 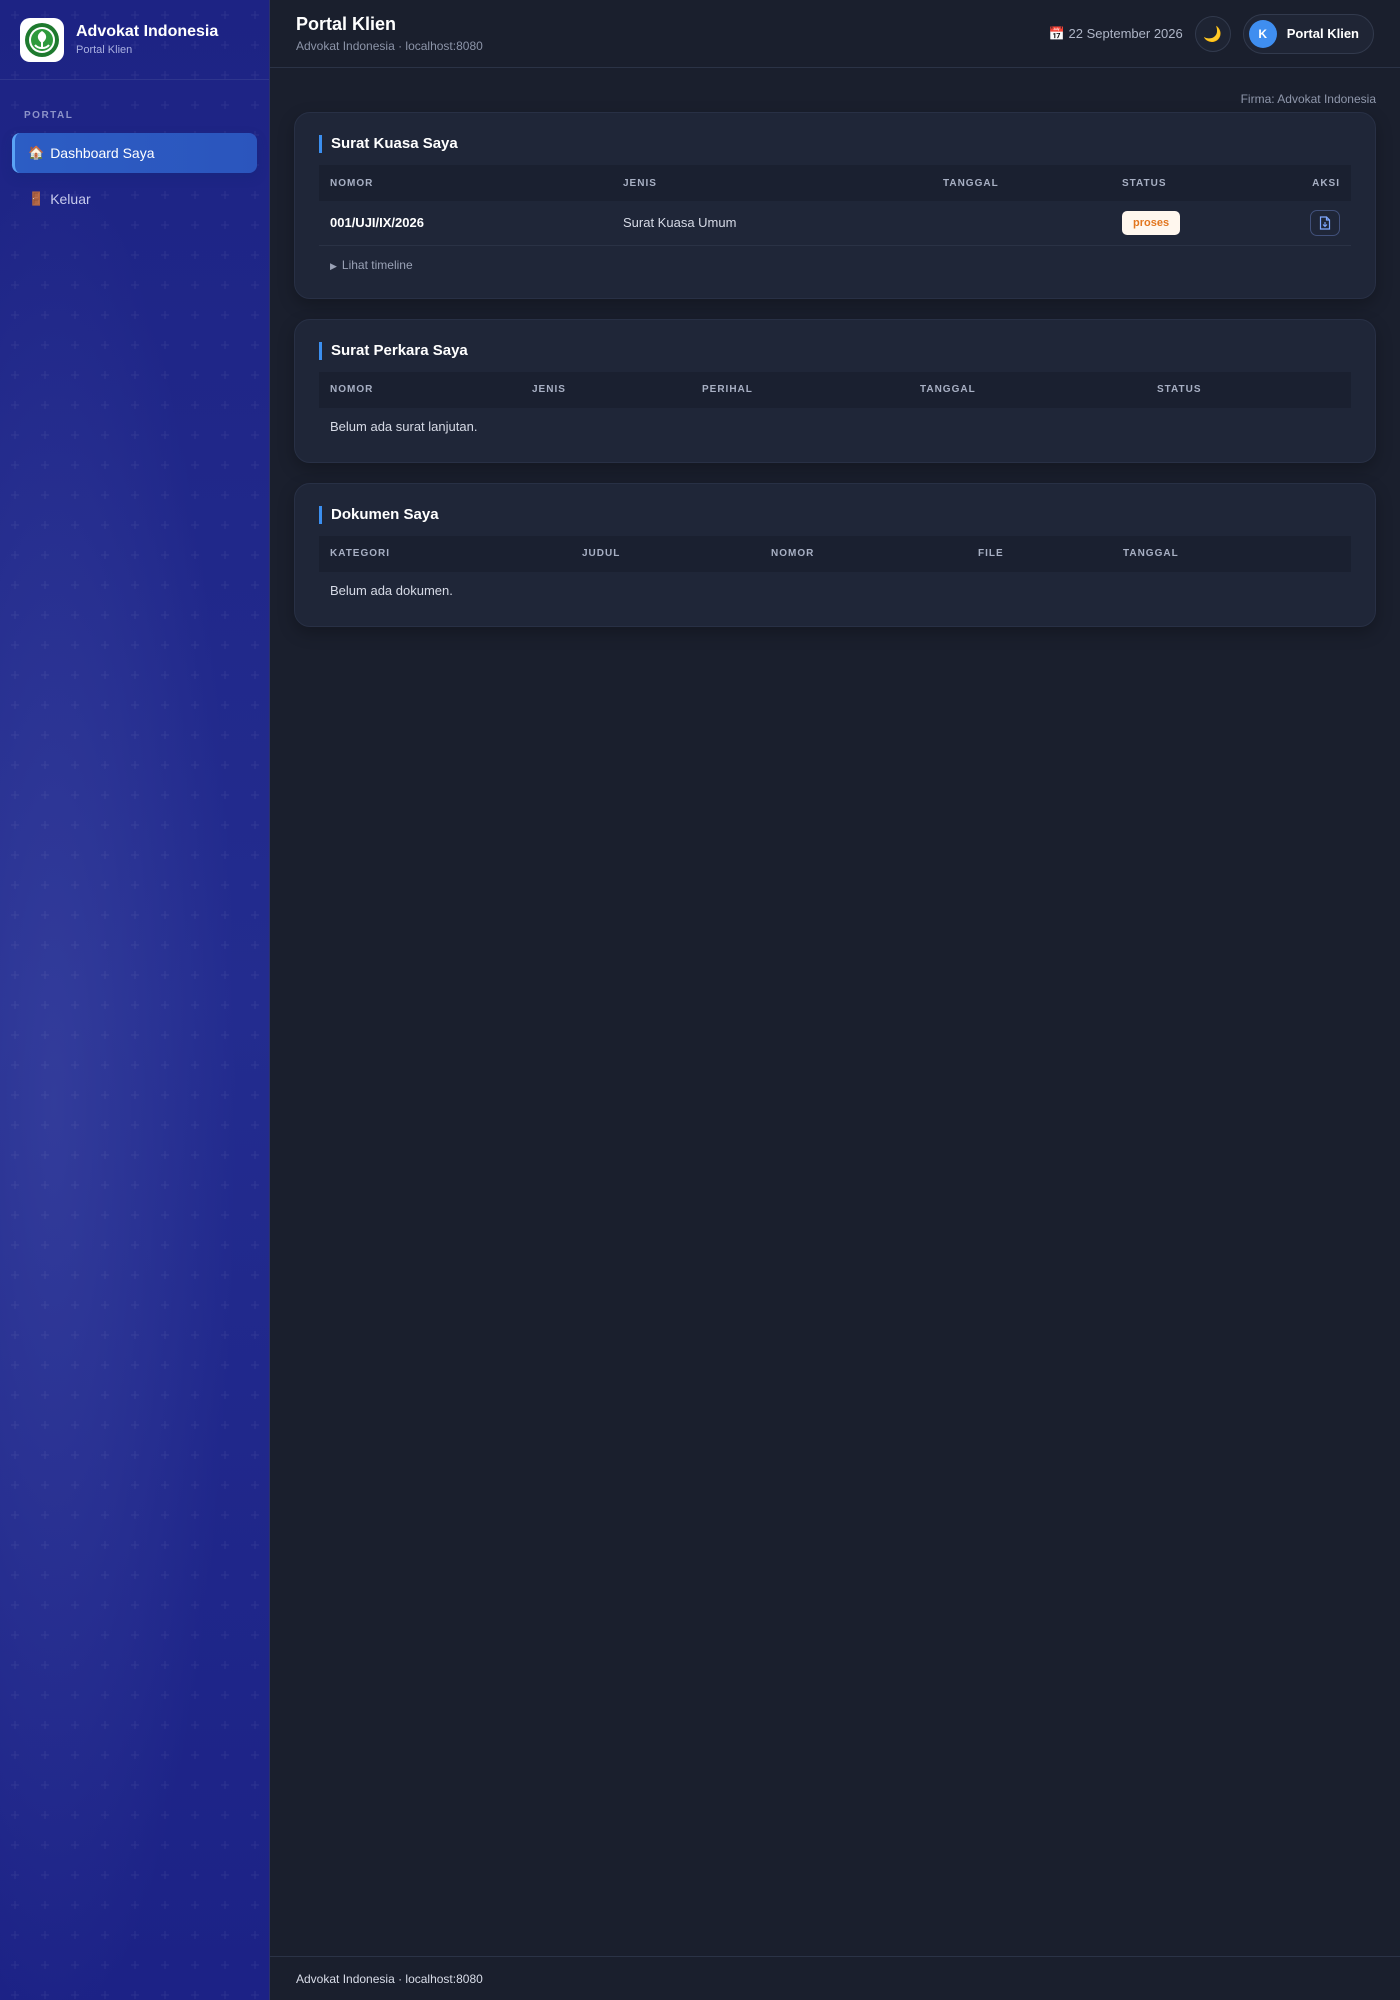 What do you see at coordinates (346, 24) in the screenshot?
I see `page-title: Portal Klien` at bounding box center [346, 24].